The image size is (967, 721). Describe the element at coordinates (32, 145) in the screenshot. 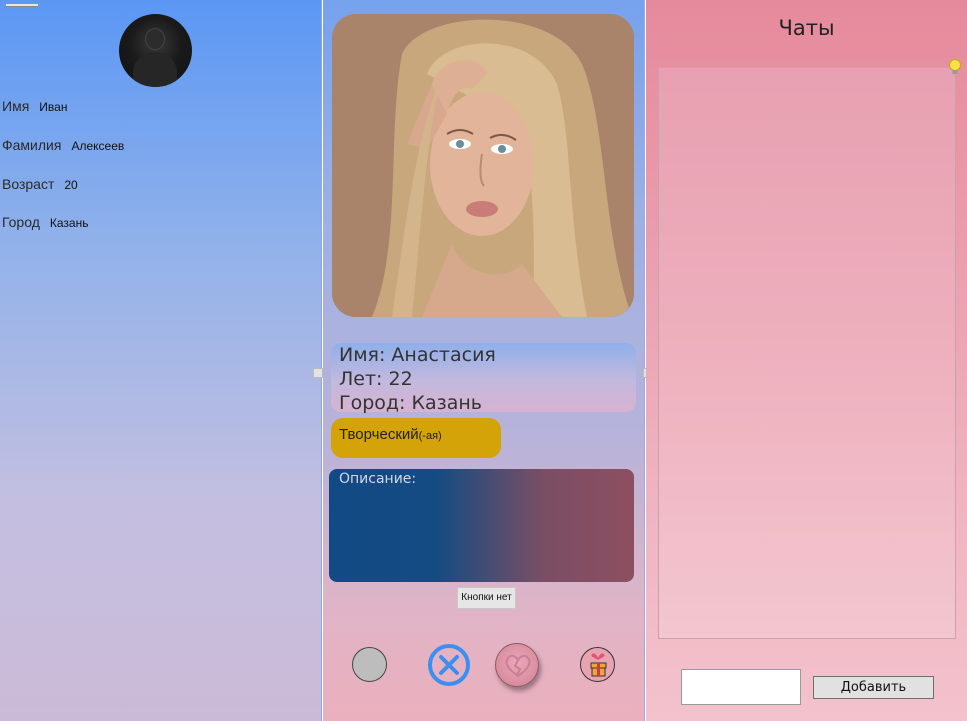

I see `surname-label: Фамилия` at that location.